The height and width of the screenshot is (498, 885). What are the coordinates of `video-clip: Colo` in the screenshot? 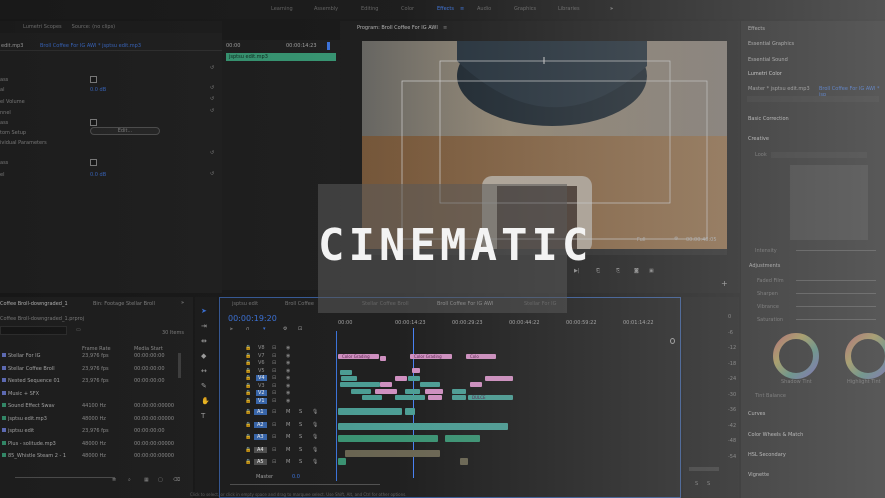 It's located at (481, 356).